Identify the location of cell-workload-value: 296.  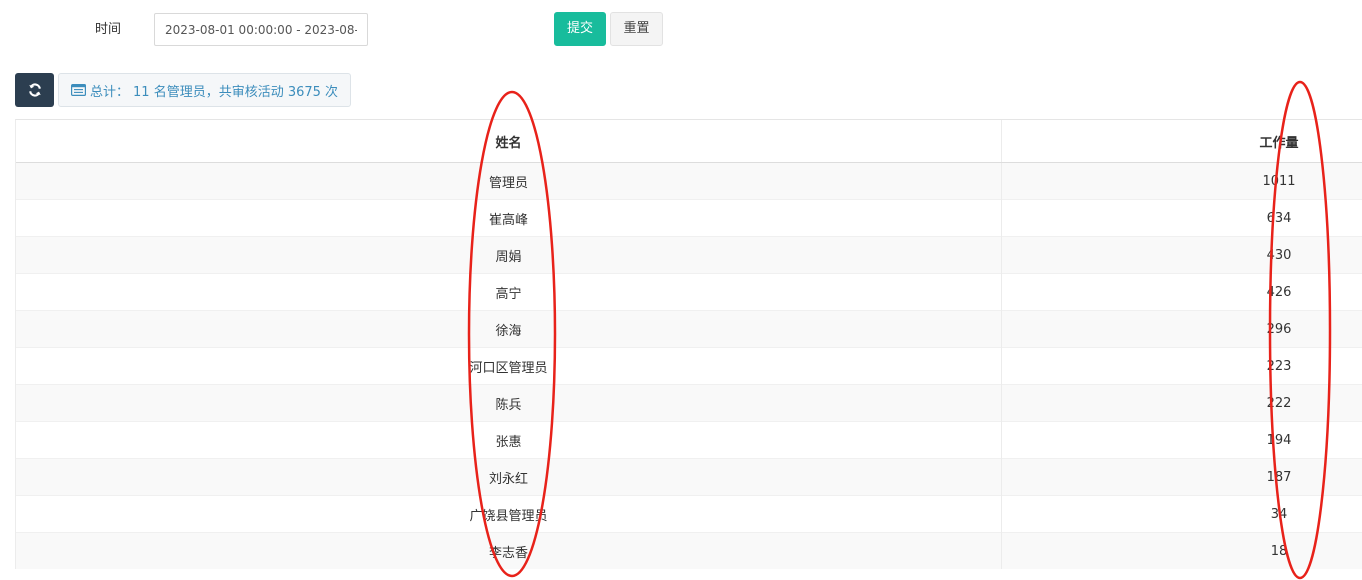
(1279, 329).